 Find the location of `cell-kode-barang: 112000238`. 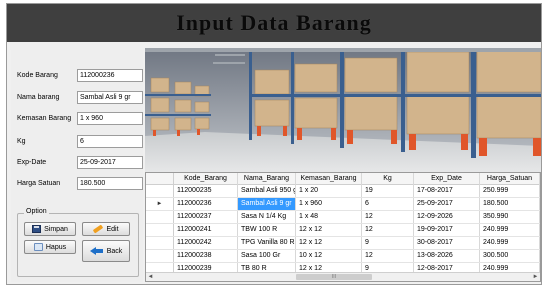

cell-kode-barang: 112000238 is located at coordinates (206, 256).